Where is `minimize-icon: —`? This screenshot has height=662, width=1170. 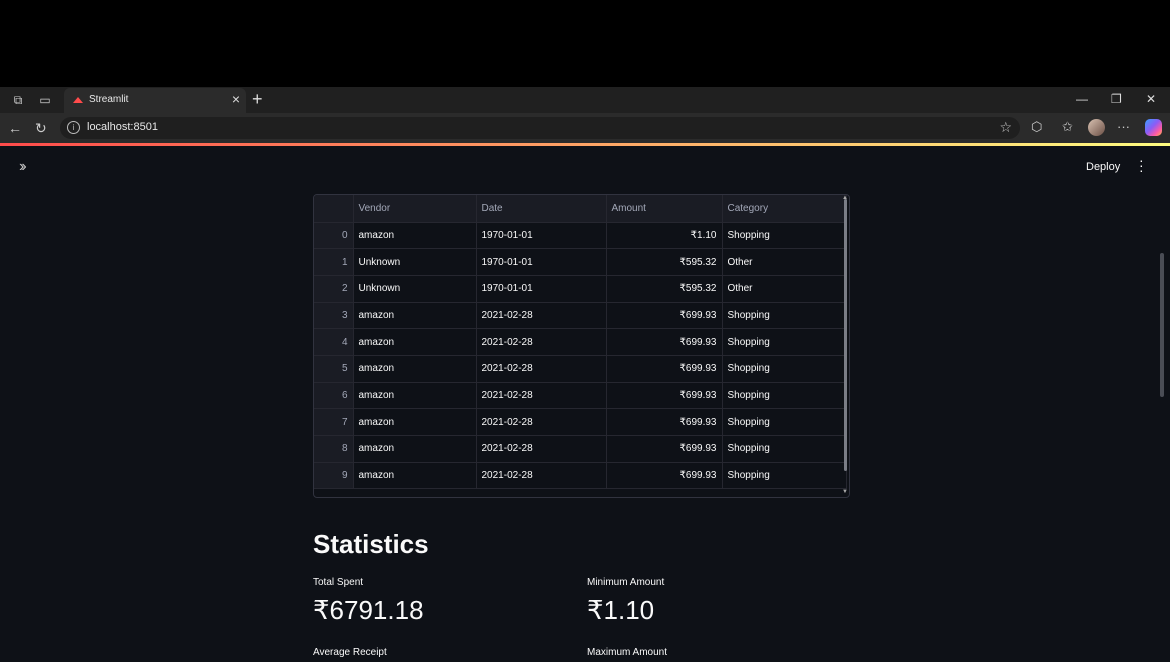
minimize-icon: — is located at coordinates (1082, 99).